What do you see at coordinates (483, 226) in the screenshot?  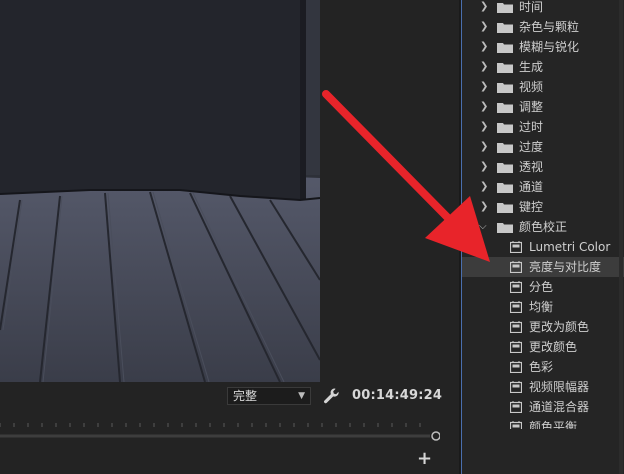 I see `chevron-down-icon: ⌵` at bounding box center [483, 226].